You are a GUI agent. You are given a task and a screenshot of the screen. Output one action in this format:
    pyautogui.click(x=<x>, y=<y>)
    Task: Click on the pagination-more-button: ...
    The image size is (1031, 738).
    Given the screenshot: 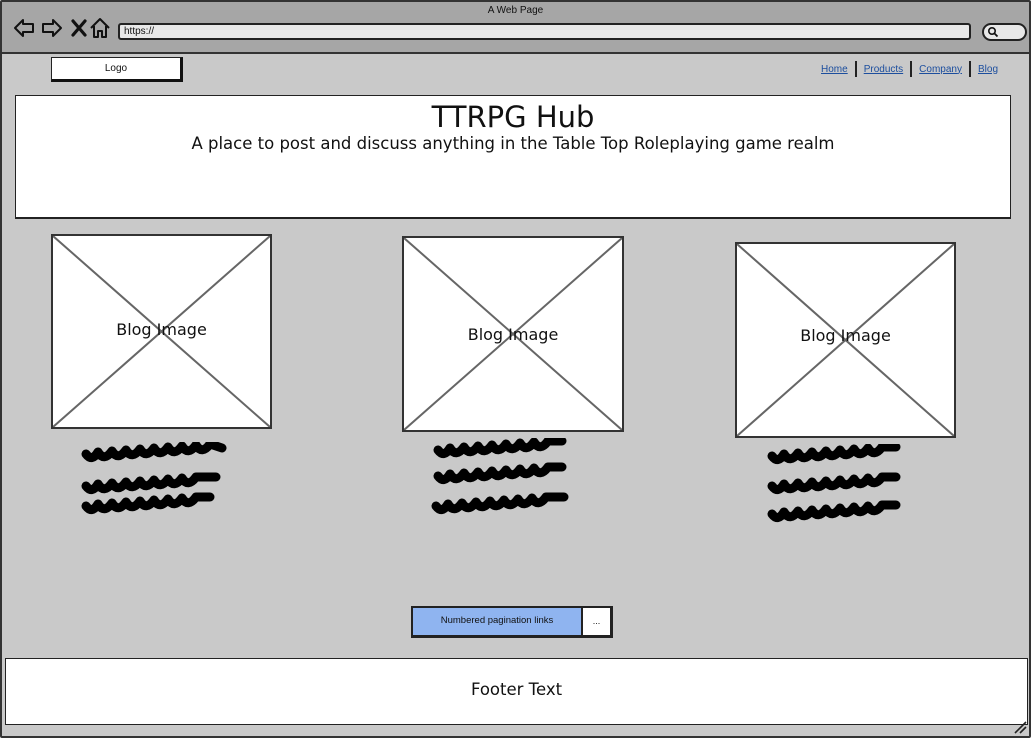 What is the action you would take?
    pyautogui.click(x=596, y=621)
    